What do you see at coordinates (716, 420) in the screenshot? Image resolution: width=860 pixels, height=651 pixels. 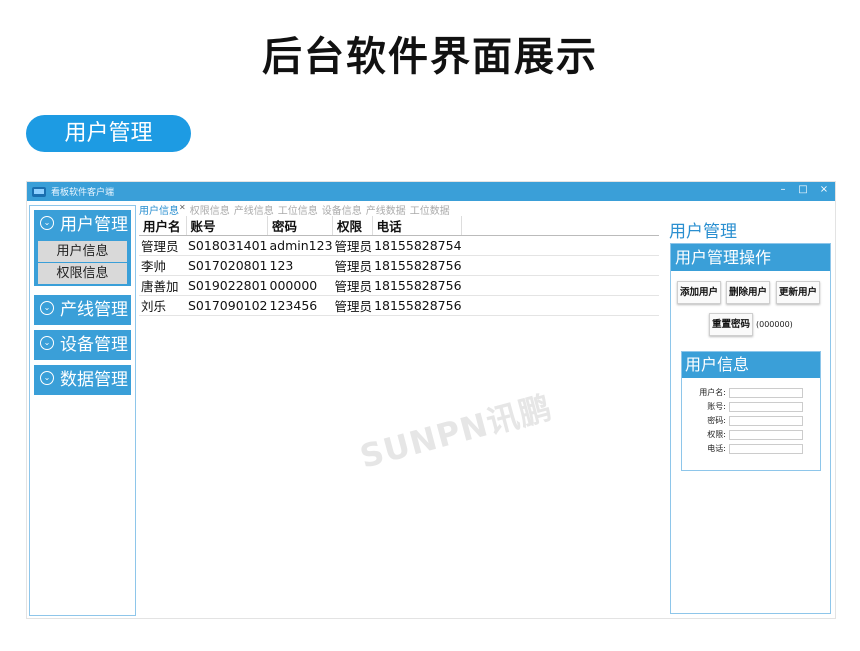 I see `password-label: 密码:` at bounding box center [716, 420].